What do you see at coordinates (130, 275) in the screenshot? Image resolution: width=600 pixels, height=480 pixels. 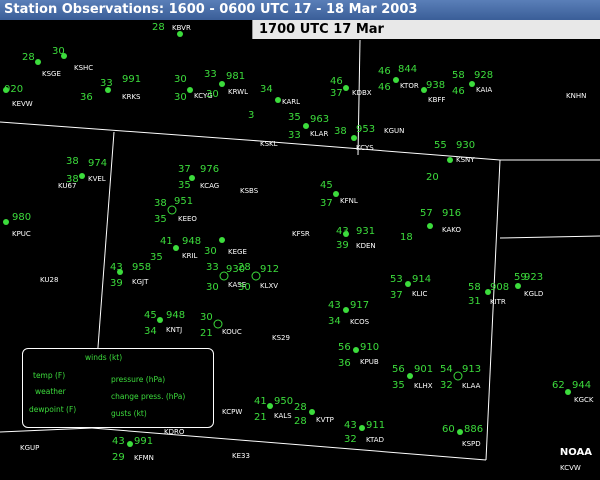 I see `station-kgjt: 43 958 39 KGJT` at bounding box center [130, 275].